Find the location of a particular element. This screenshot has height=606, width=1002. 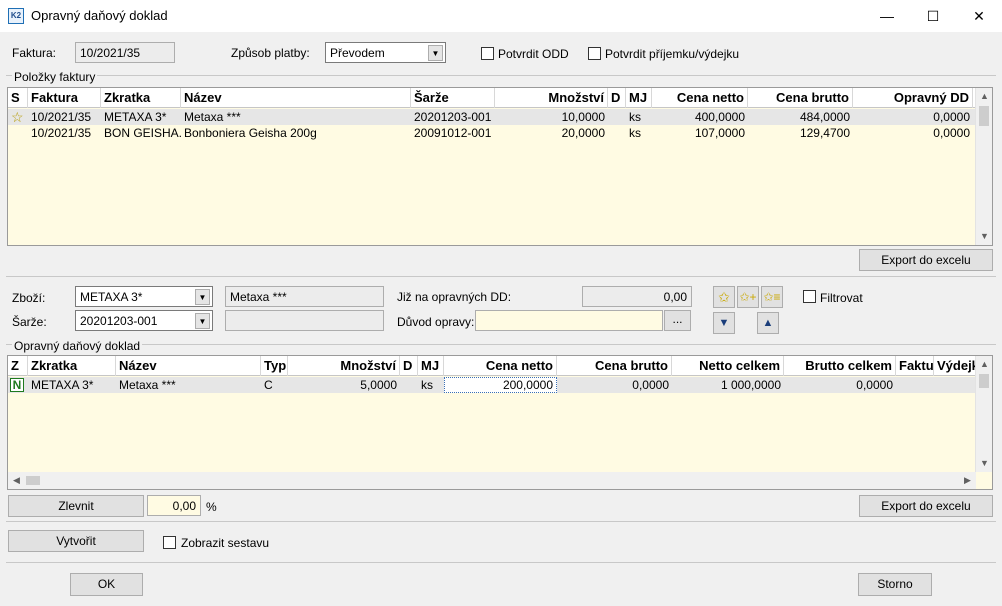

scroll-right-icon: ▶ is located at coordinates (967, 480).